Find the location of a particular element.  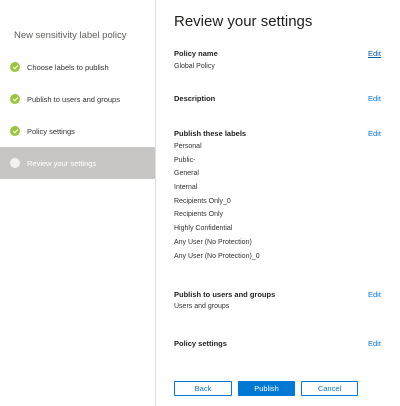

label-item: Internal is located at coordinates (186, 187).